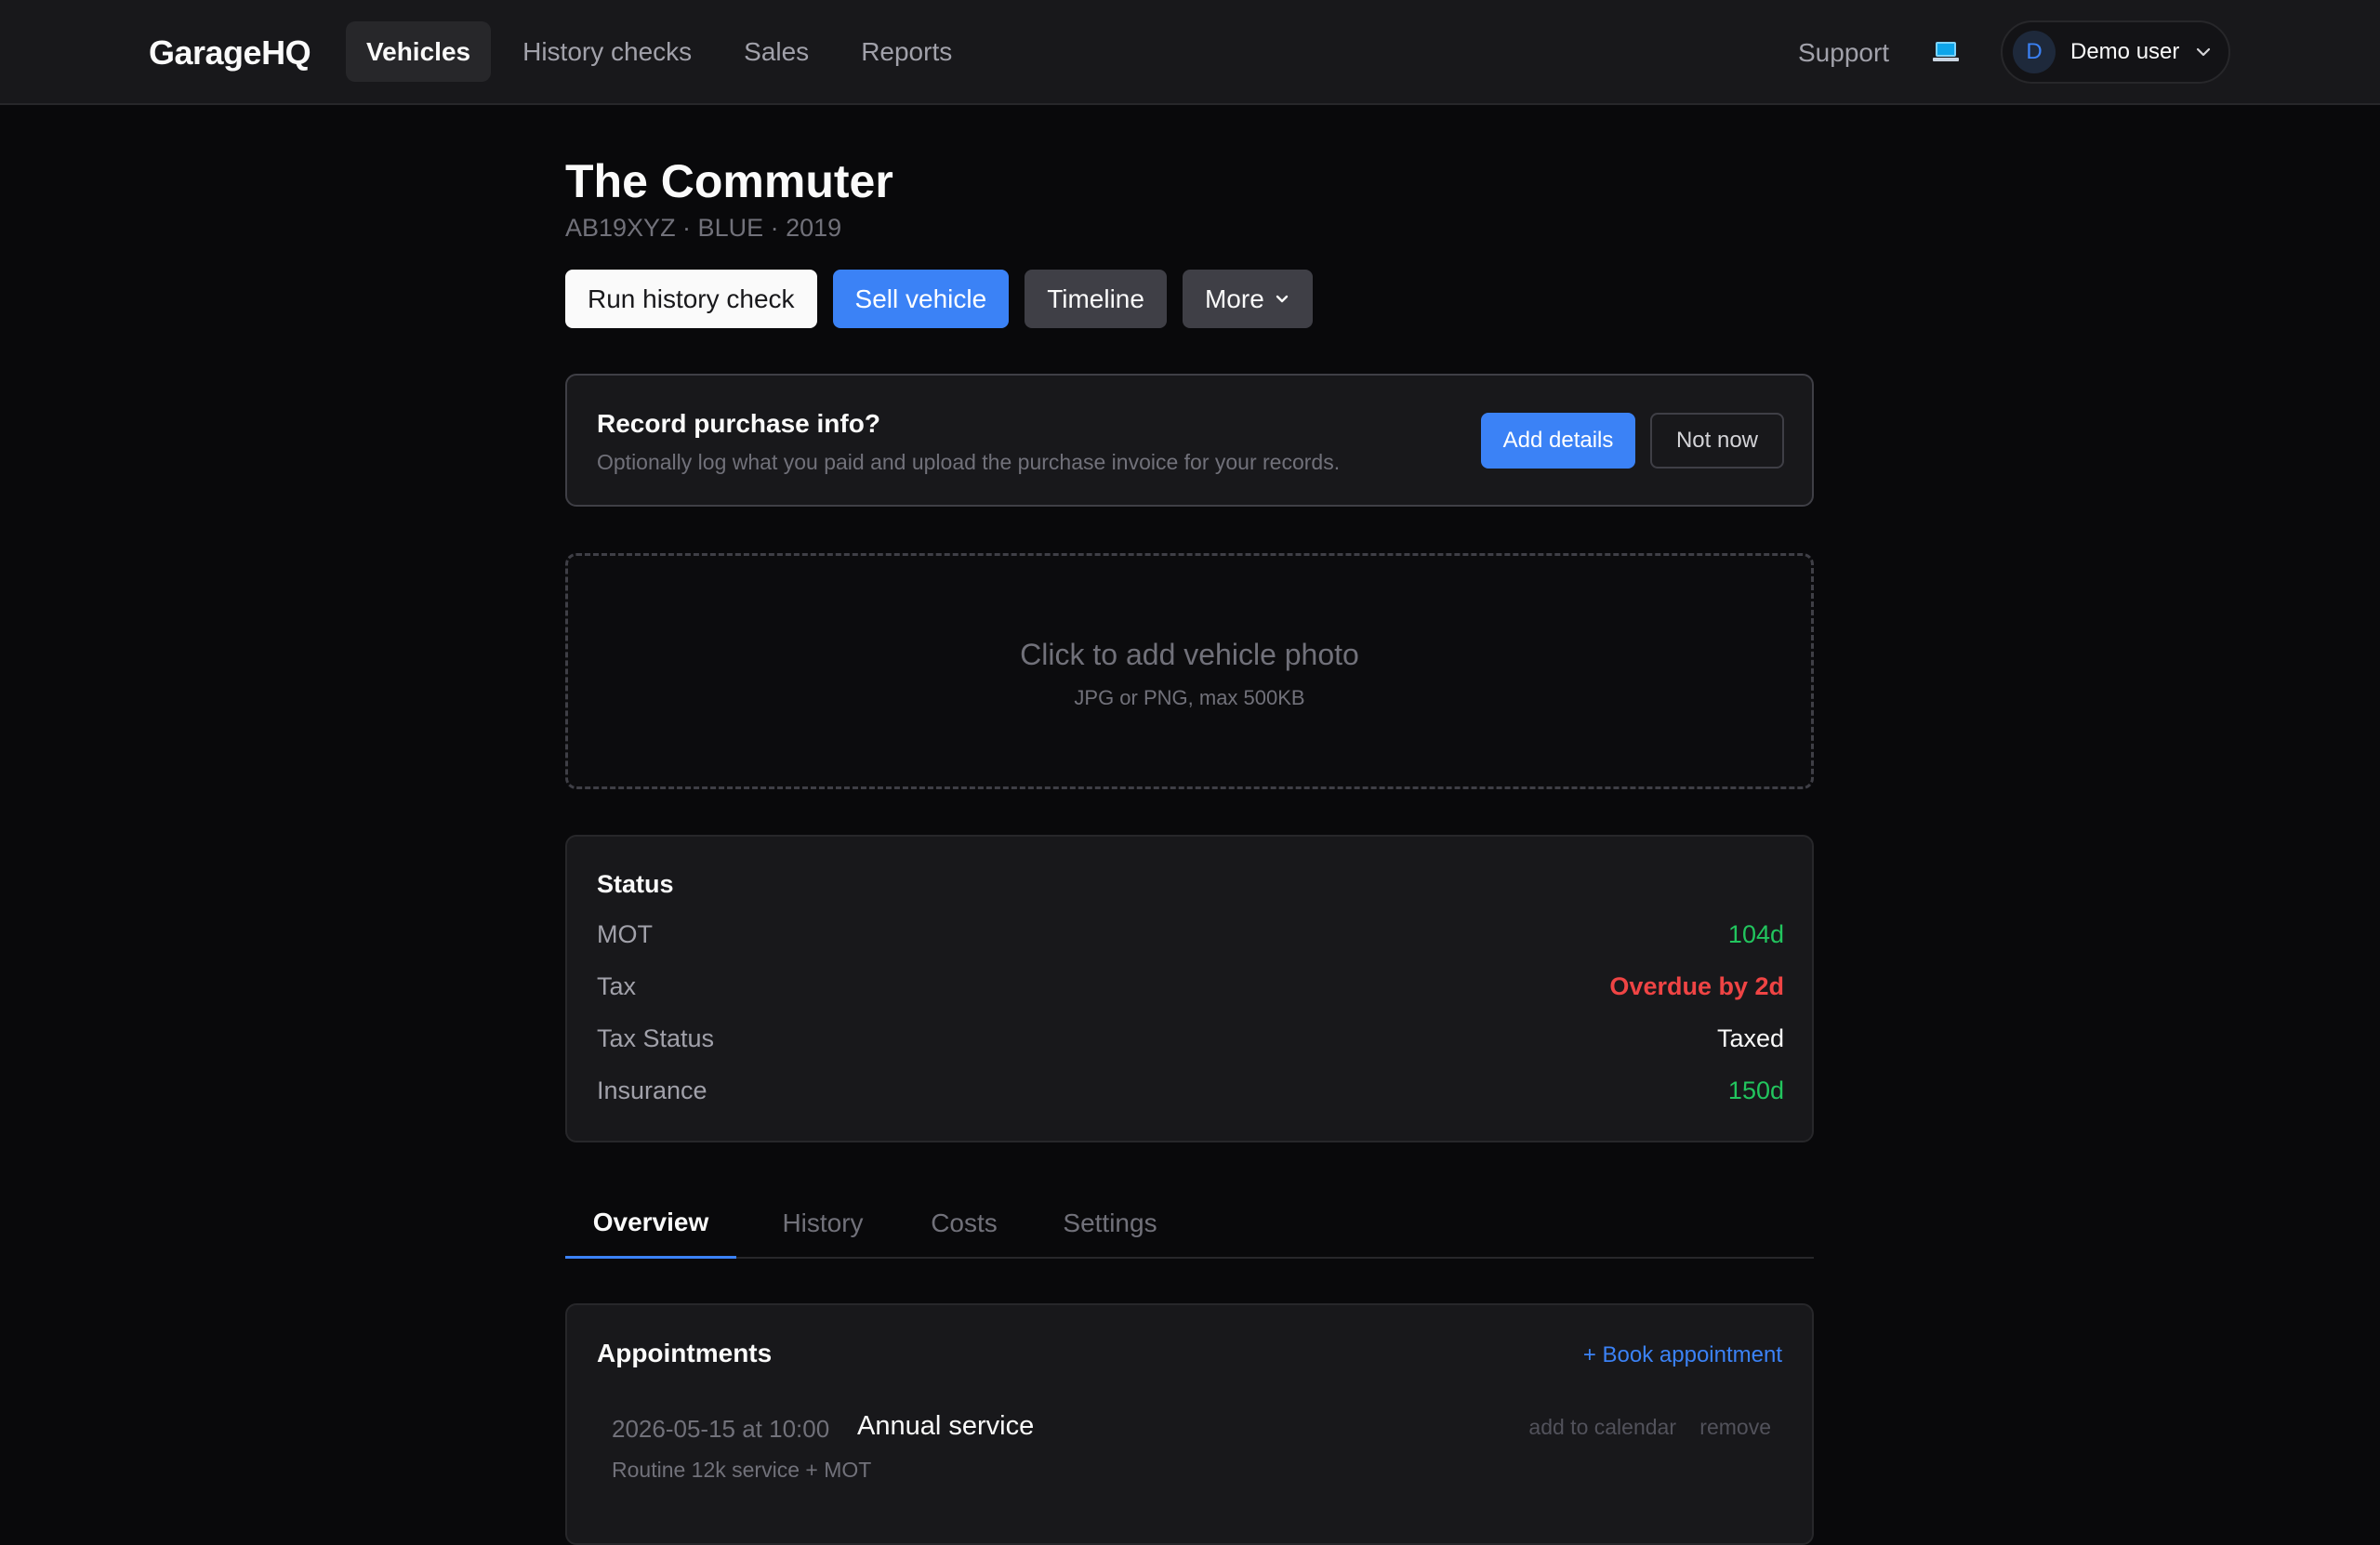 Image resolution: width=2380 pixels, height=1545 pixels. Describe the element at coordinates (656, 1038) in the screenshot. I see `status-label: Tax Status` at that location.